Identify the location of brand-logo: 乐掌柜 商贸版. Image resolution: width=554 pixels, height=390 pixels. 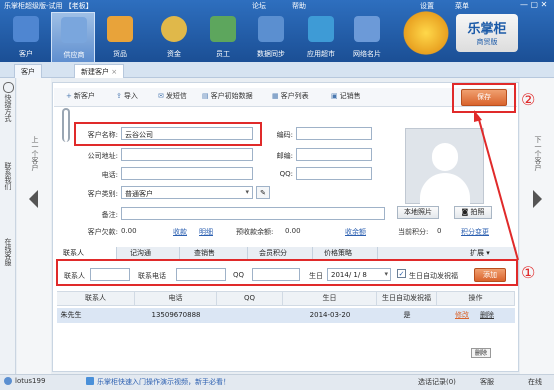
(487, 33).